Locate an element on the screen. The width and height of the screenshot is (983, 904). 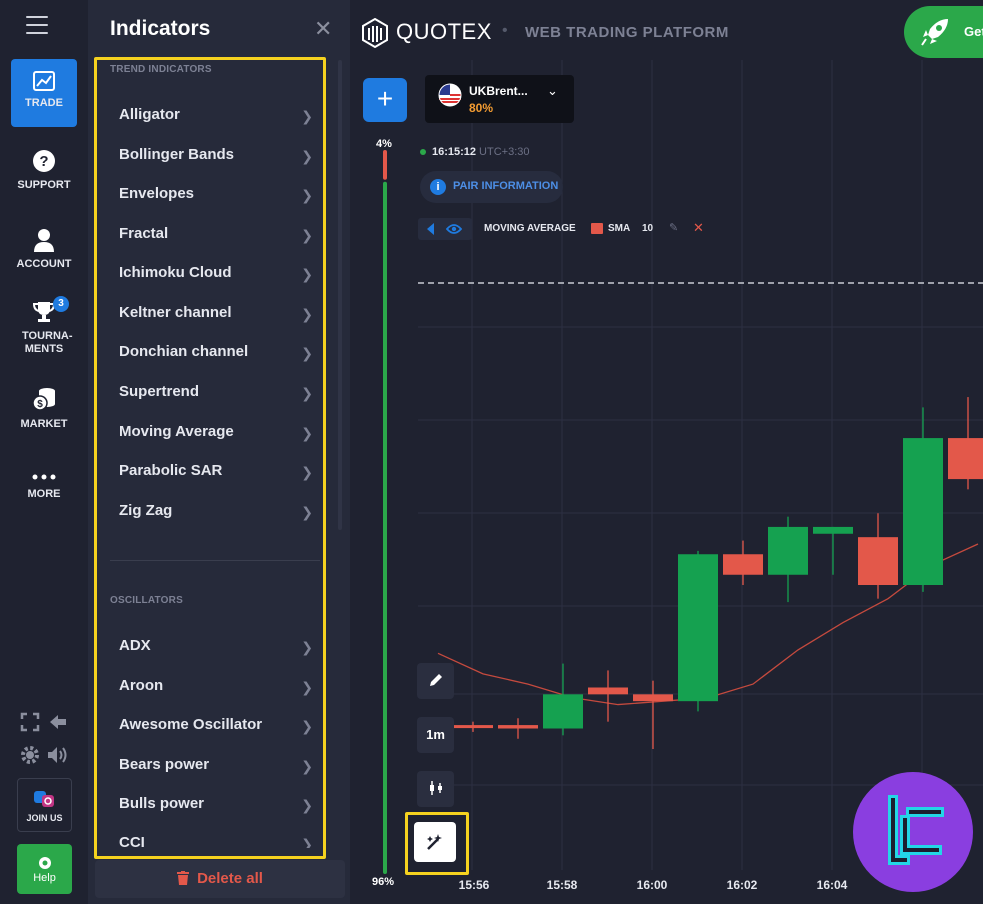
indicator-type: SMA is located at coordinates (619, 228).